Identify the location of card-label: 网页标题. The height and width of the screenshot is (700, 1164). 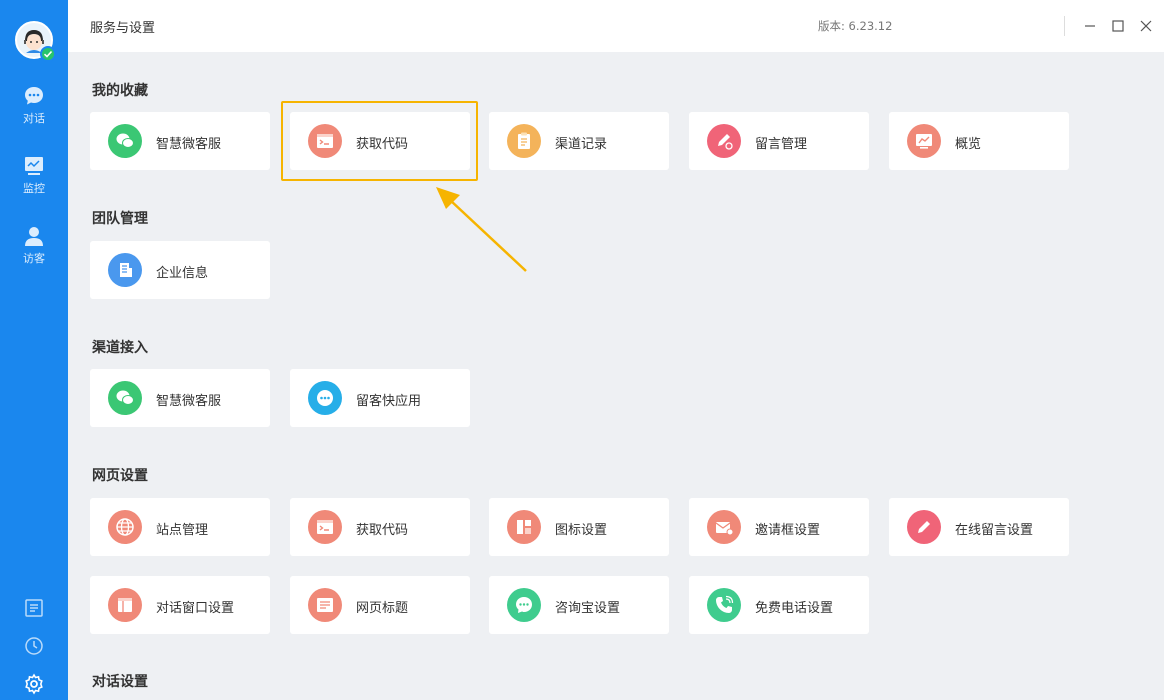
(382, 608).